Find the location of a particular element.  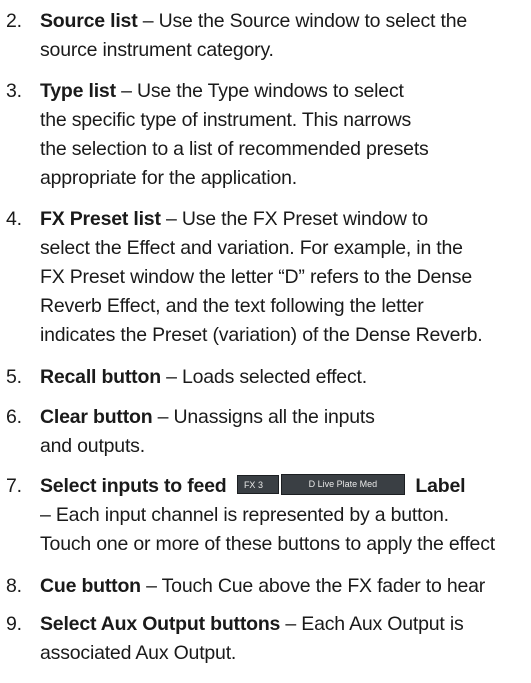

item-term: Recall button is located at coordinates (100, 377).